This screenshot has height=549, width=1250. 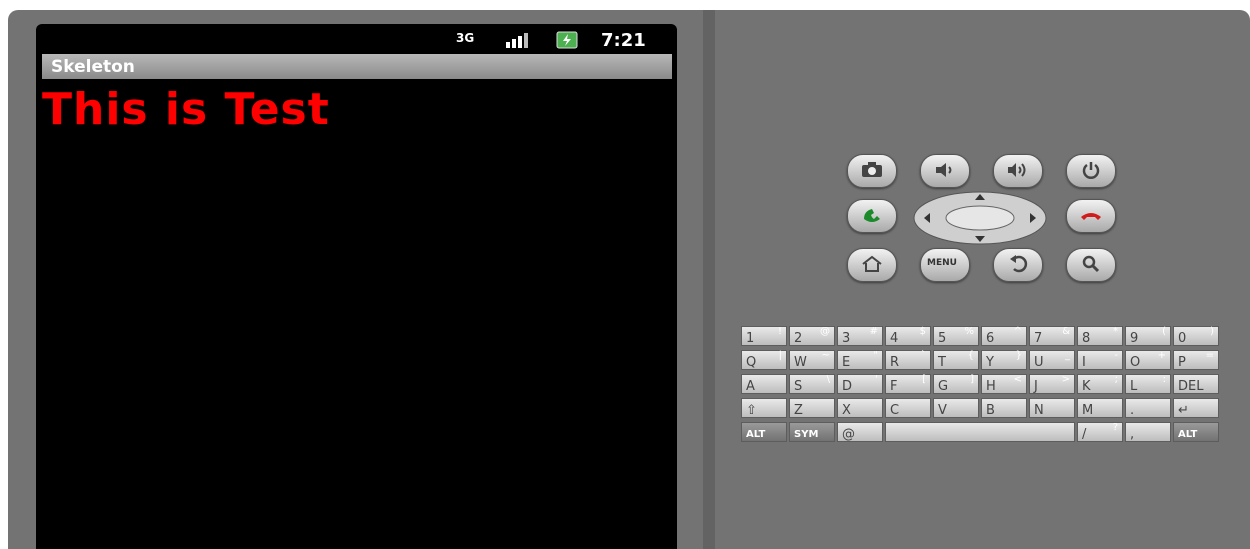 I want to click on key: D ', so click(x=860, y=384).